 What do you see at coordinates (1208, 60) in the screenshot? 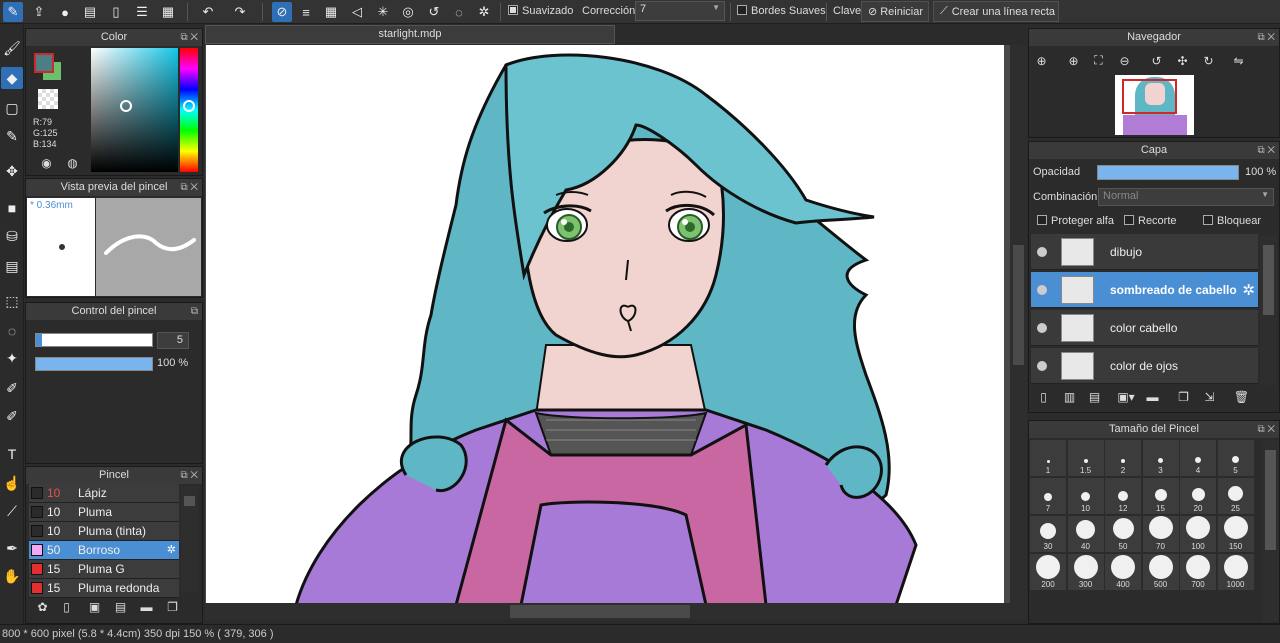
I see `rotate-right-icon: ↻` at bounding box center [1208, 60].